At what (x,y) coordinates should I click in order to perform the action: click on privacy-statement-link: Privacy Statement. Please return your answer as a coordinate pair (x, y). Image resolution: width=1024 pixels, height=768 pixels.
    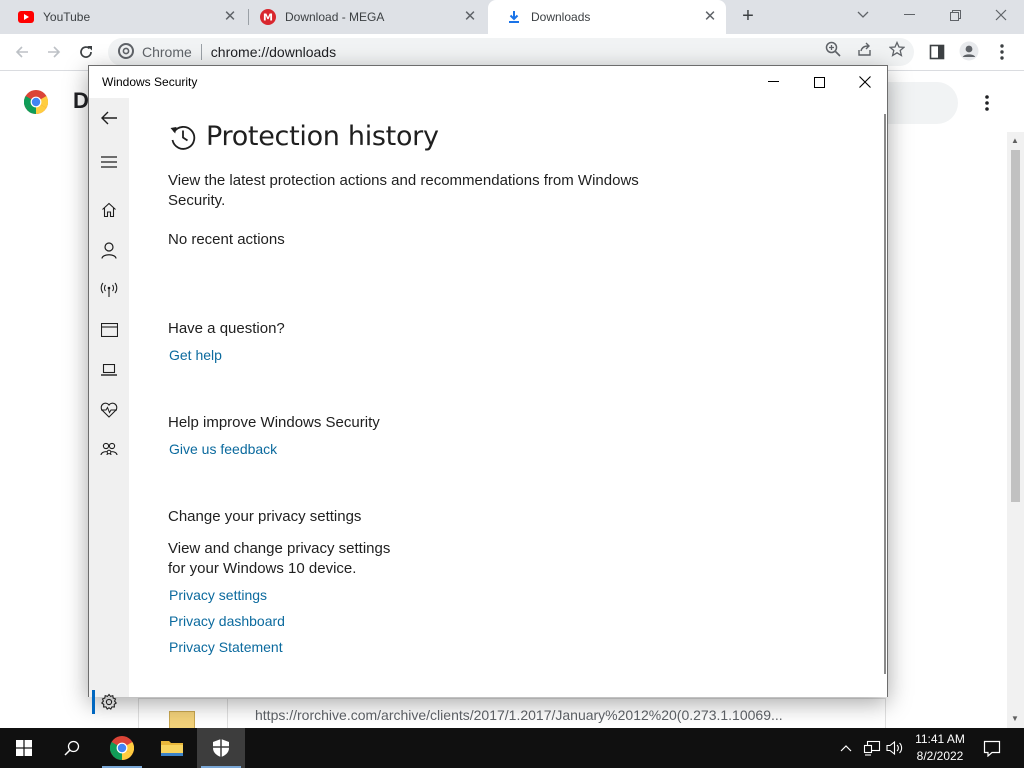
    Looking at the image, I should click on (226, 647).